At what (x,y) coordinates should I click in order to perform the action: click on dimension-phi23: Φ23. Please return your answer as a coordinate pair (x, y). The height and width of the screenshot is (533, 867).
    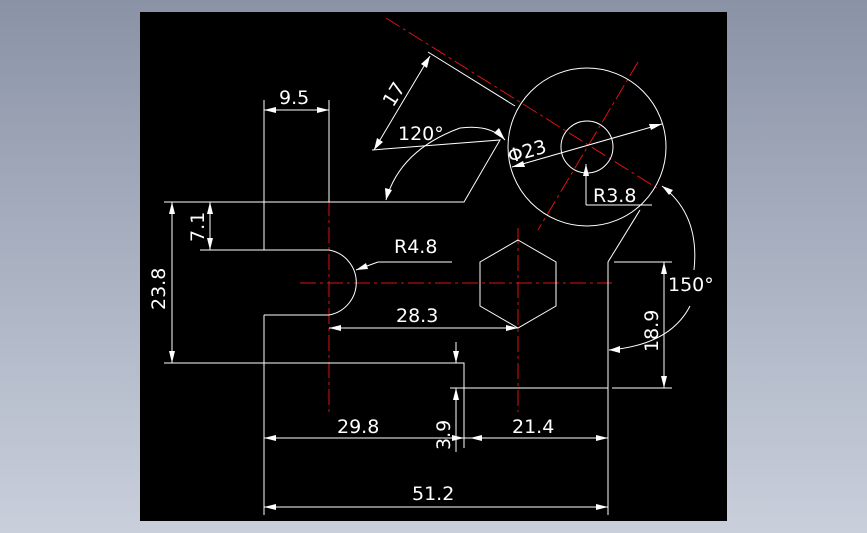
    Looking at the image, I should click on (584, 145).